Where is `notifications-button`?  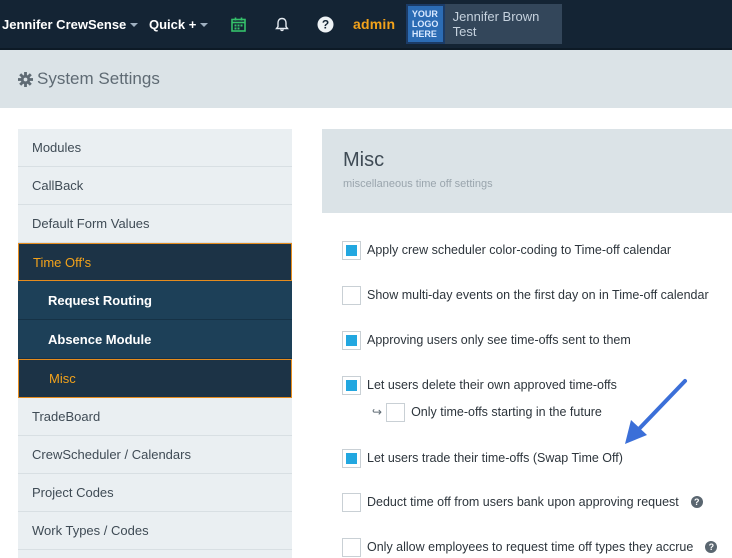 notifications-button is located at coordinates (282, 24).